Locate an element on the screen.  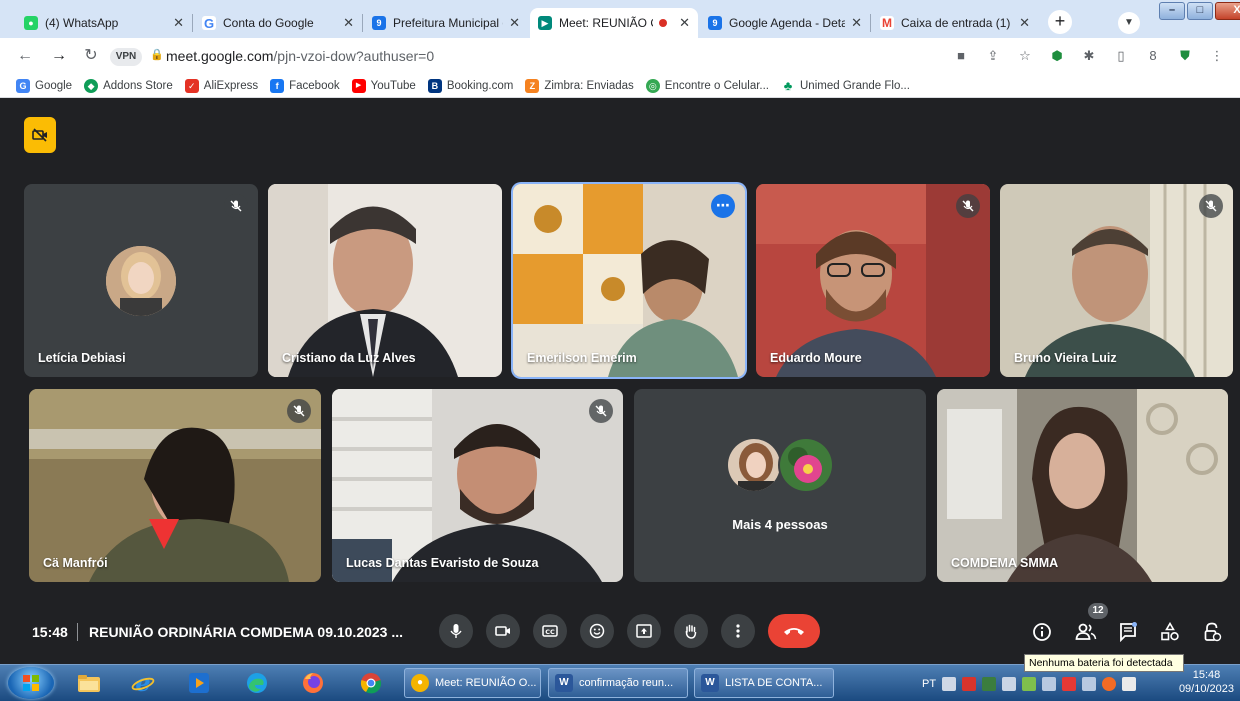
network-icon is located at coordinates (1029, 683).